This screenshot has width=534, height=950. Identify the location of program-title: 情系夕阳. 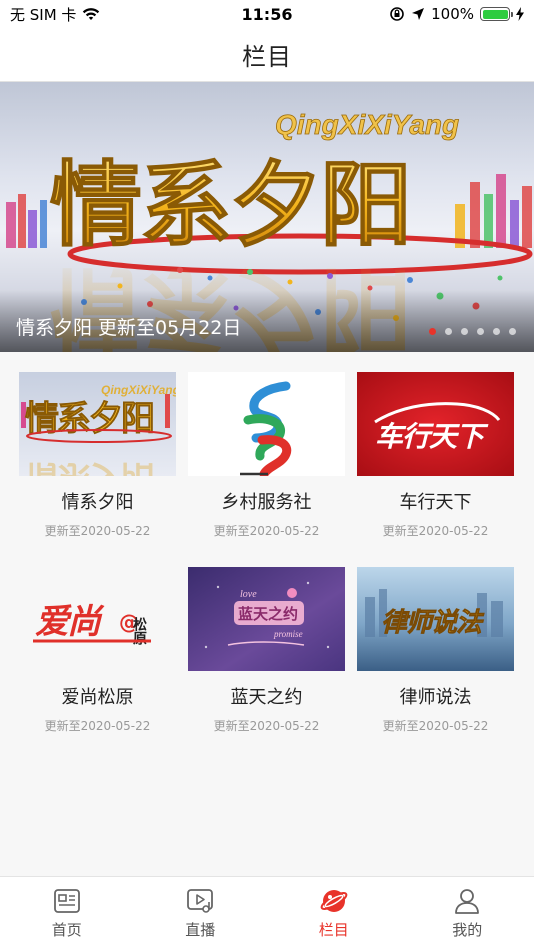
(97, 502).